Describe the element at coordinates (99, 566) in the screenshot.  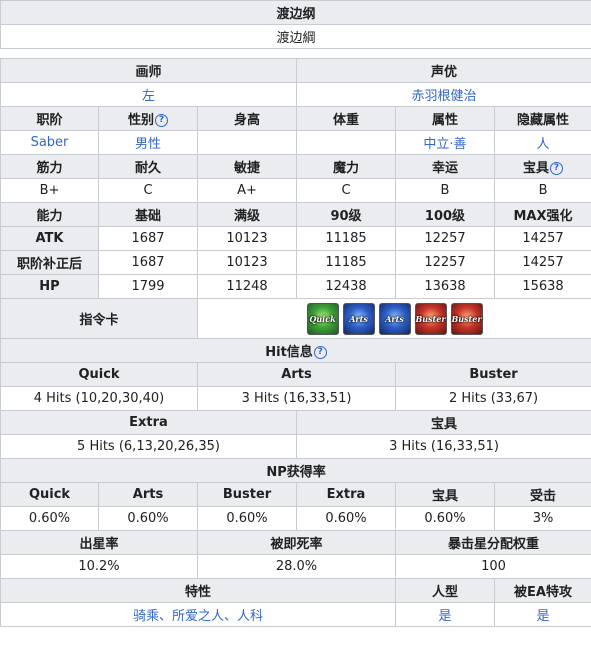
I see `star-gen-value: 10.2%` at that location.